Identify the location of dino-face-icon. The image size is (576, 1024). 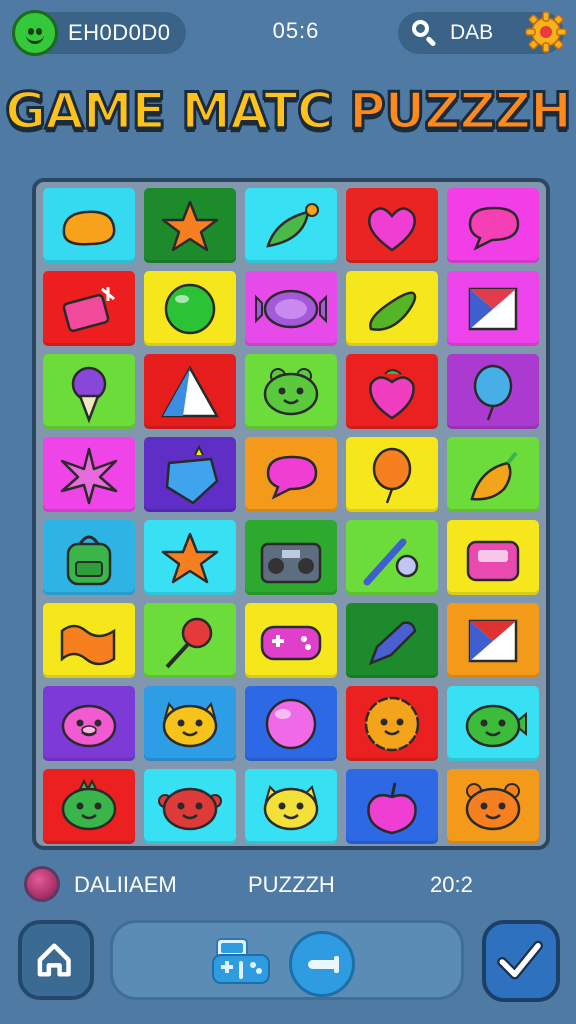
(89, 804).